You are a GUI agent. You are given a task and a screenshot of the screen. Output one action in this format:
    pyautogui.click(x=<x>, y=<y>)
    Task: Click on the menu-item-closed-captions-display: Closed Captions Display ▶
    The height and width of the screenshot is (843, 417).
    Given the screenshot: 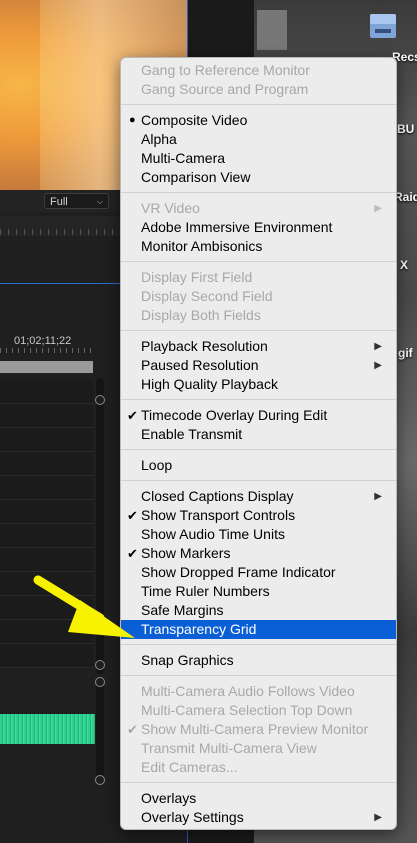 What is the action you would take?
    pyautogui.click(x=258, y=496)
    